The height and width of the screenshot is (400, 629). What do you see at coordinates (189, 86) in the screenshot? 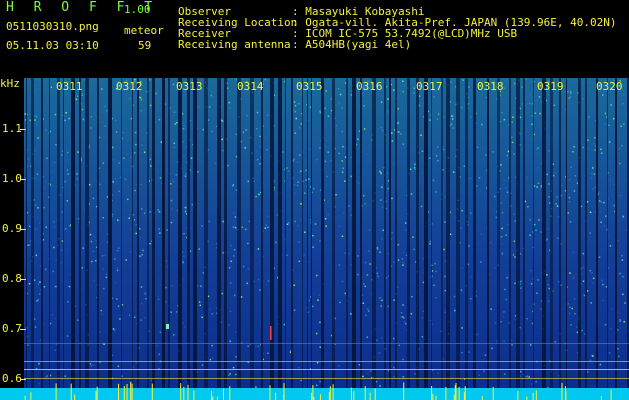
I see `x-tick-label: 0313` at bounding box center [189, 86].